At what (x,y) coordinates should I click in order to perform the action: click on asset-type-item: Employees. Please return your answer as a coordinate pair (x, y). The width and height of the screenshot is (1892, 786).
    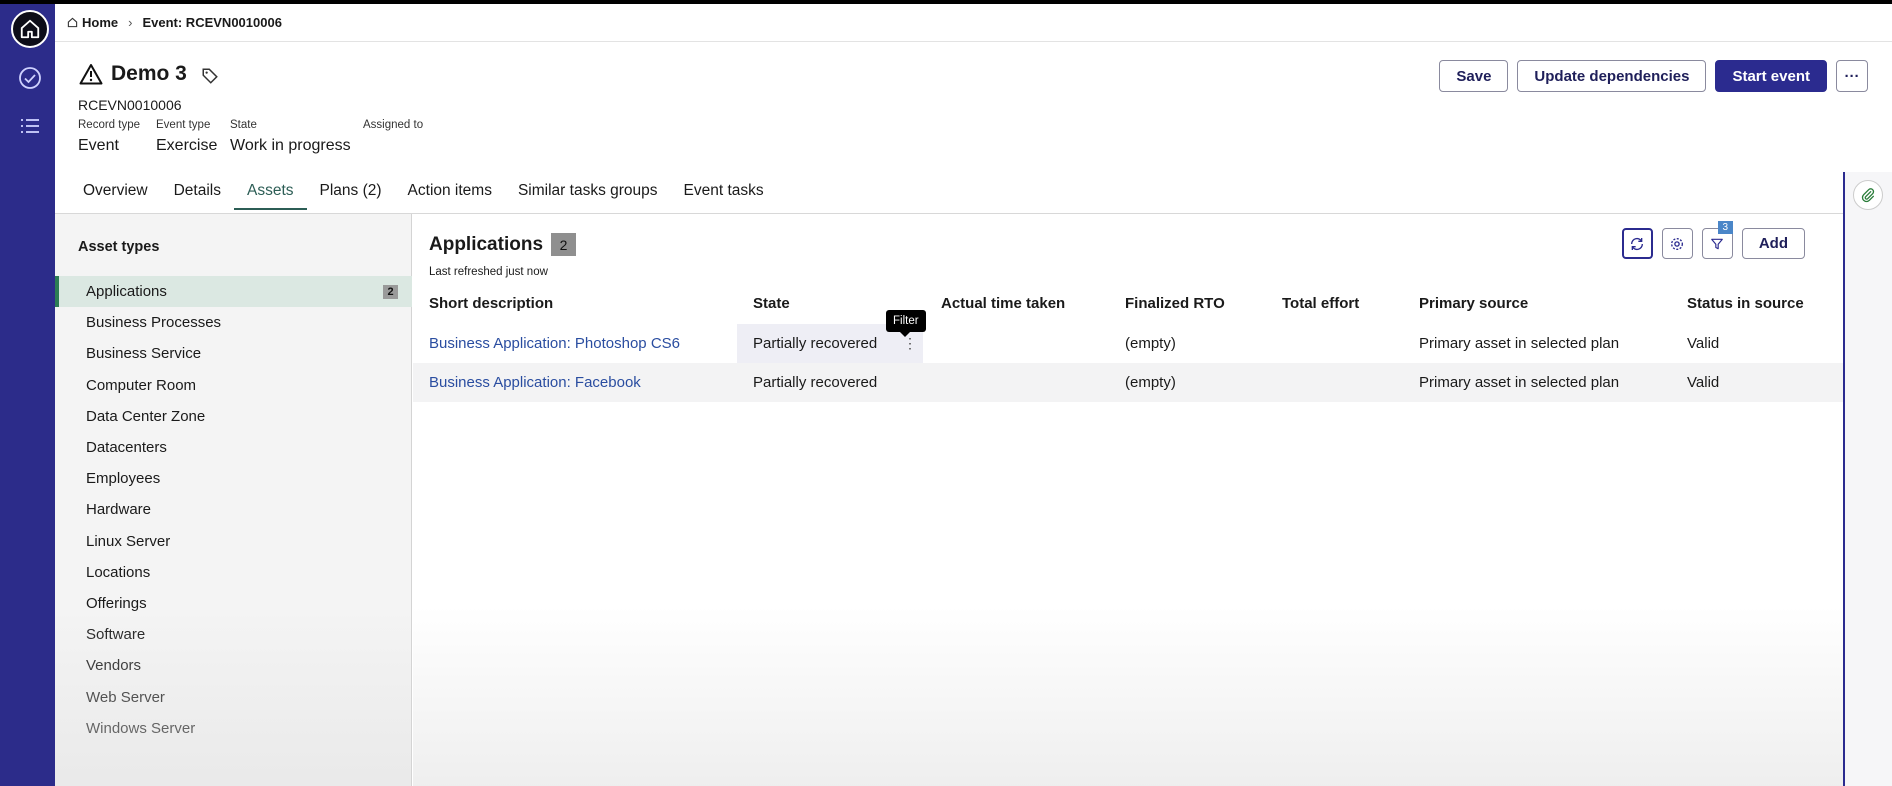
    Looking at the image, I should click on (233, 478).